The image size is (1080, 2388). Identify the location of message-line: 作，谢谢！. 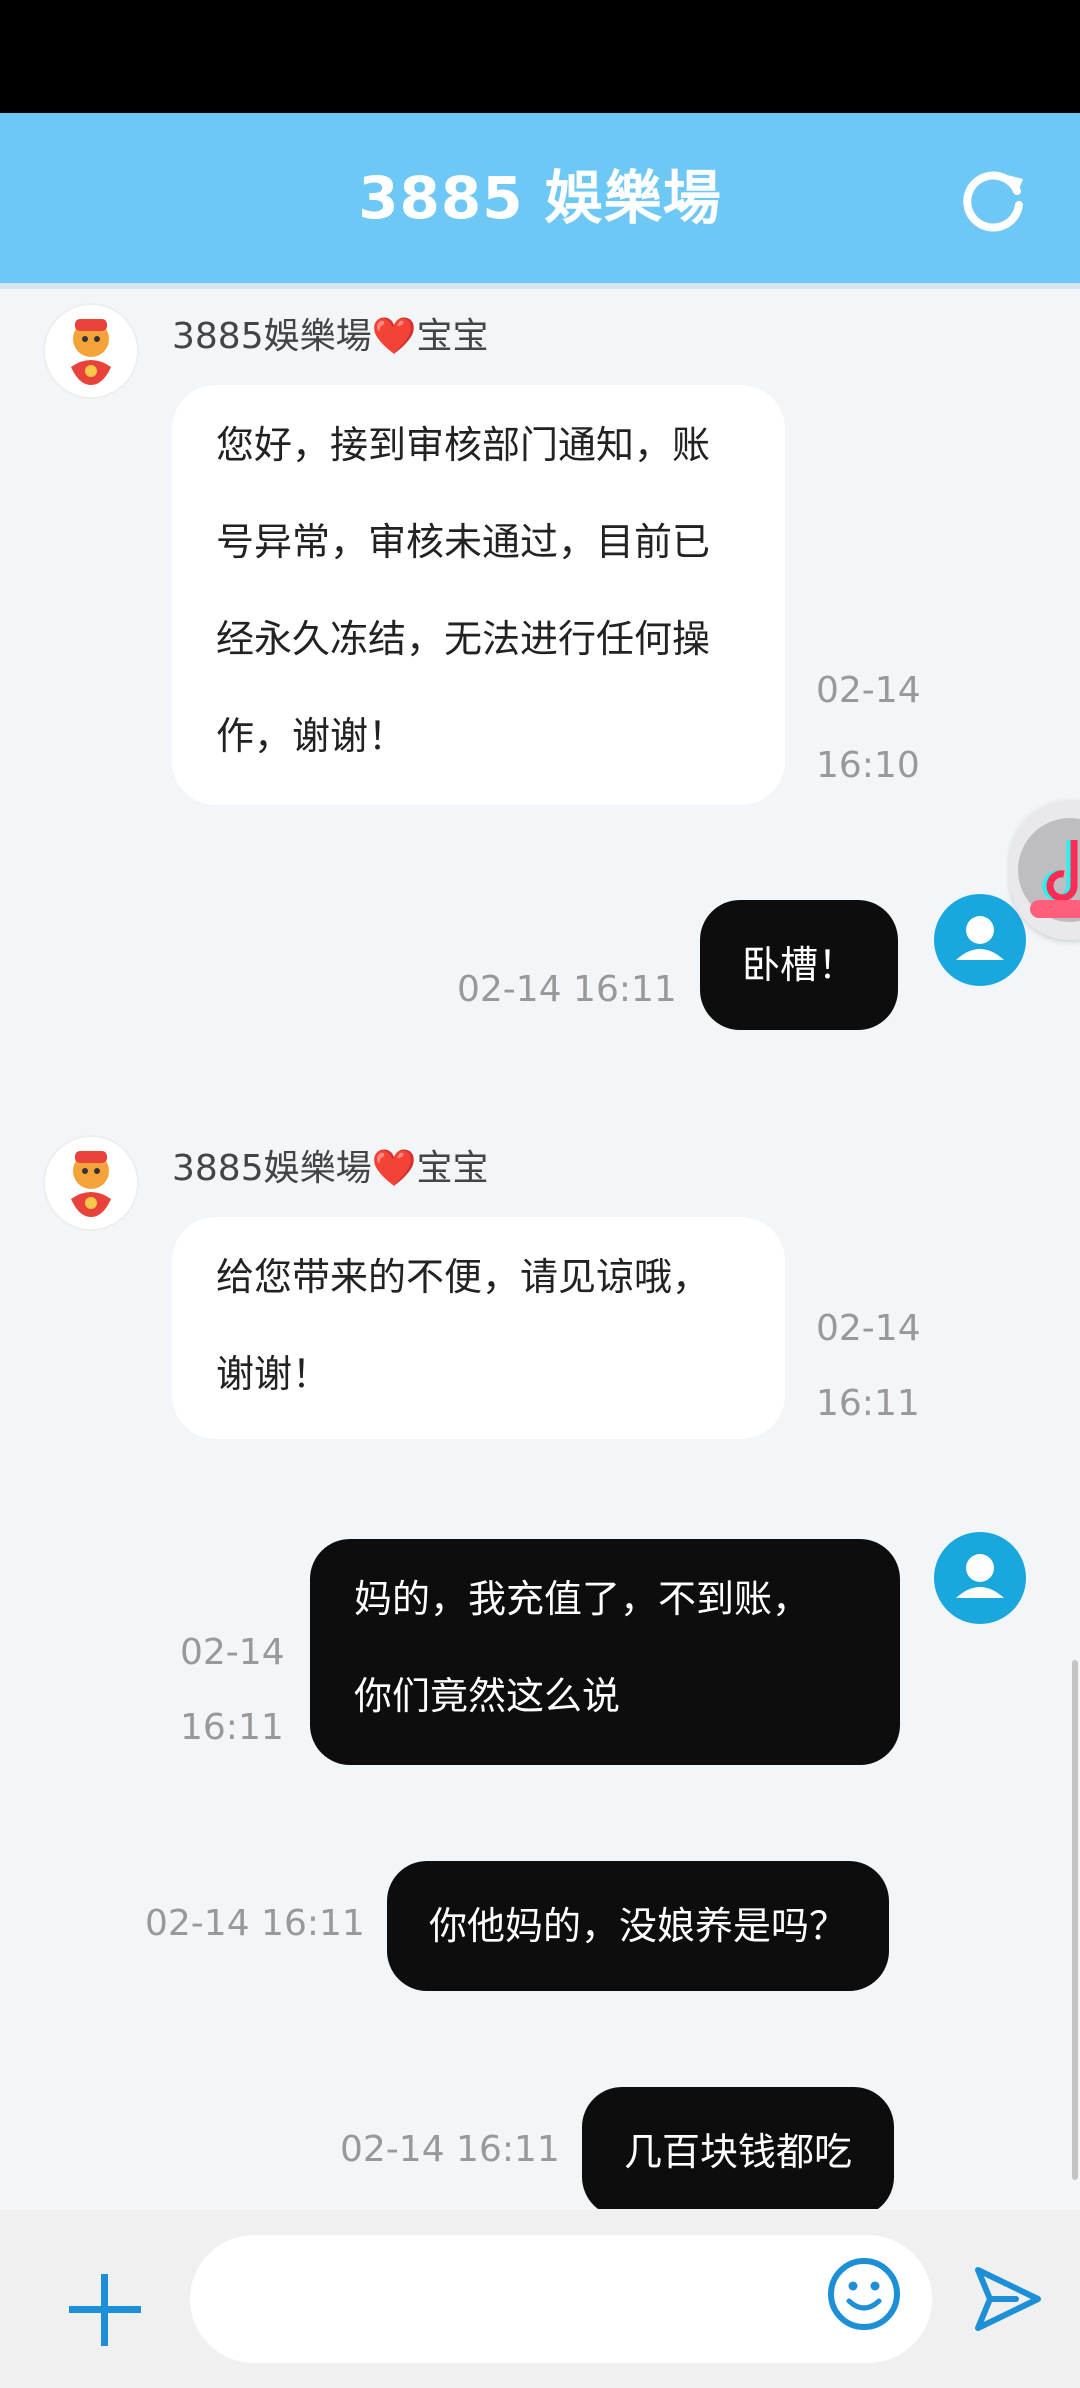
(311, 736).